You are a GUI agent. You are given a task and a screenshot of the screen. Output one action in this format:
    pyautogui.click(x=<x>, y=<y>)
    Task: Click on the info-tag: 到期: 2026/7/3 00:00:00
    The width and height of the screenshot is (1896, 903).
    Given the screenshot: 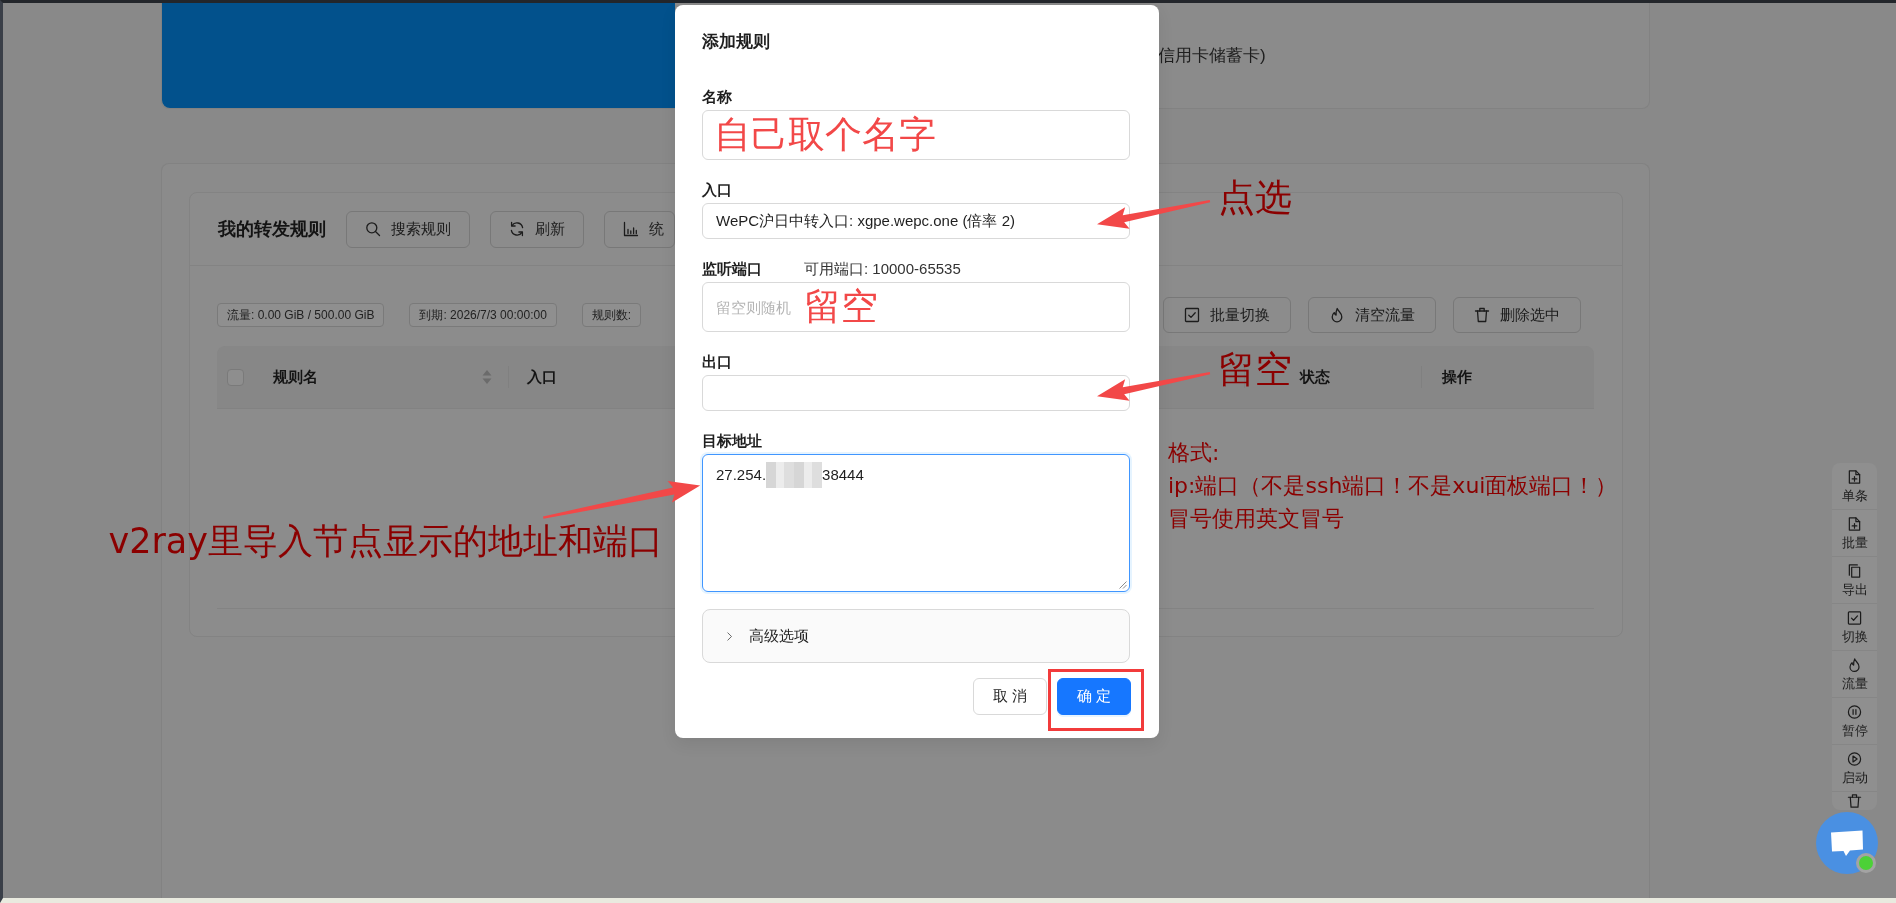 What is the action you would take?
    pyautogui.click(x=483, y=315)
    